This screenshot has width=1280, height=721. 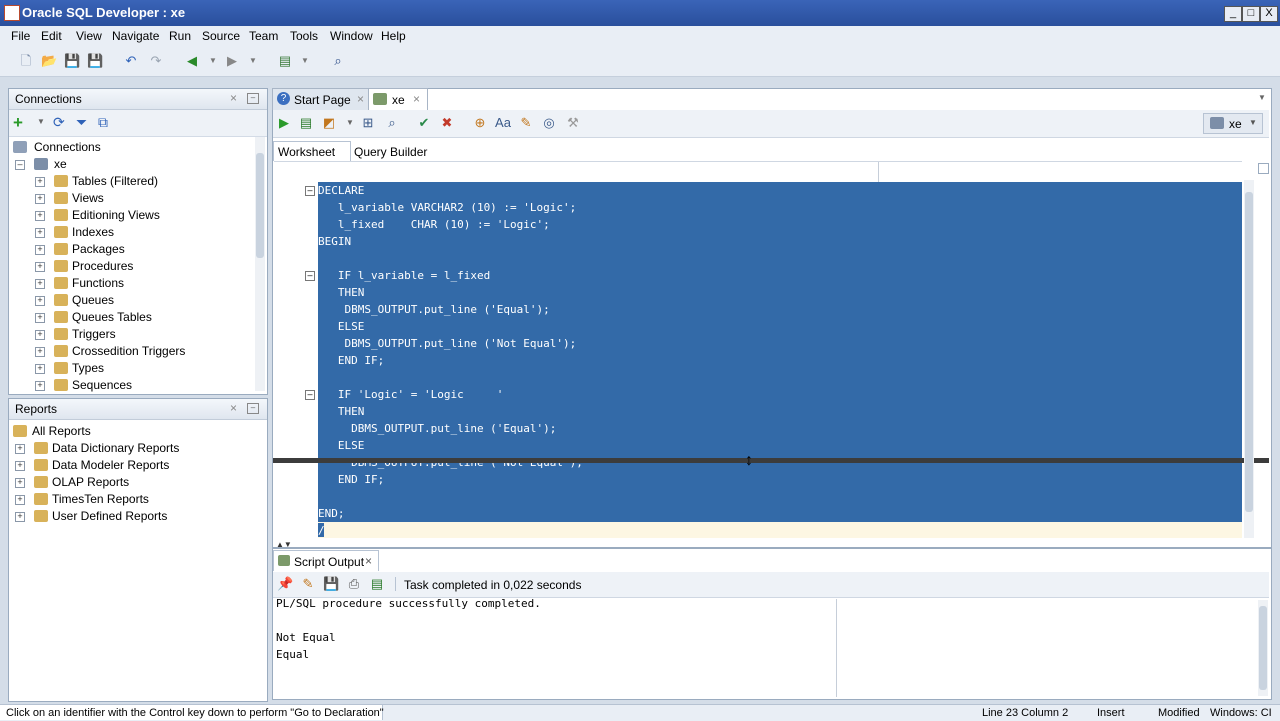 I want to click on print-icon: ⎙, so click(x=354, y=584).